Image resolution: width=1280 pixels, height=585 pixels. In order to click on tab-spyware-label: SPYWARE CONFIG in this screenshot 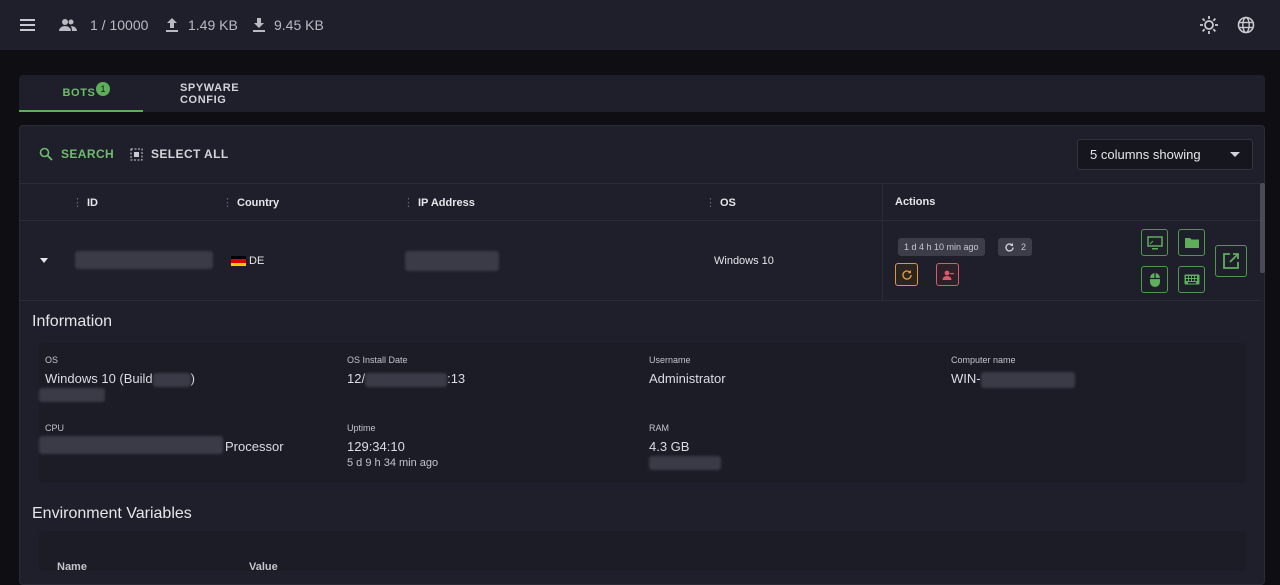, I will do `click(210, 93)`.